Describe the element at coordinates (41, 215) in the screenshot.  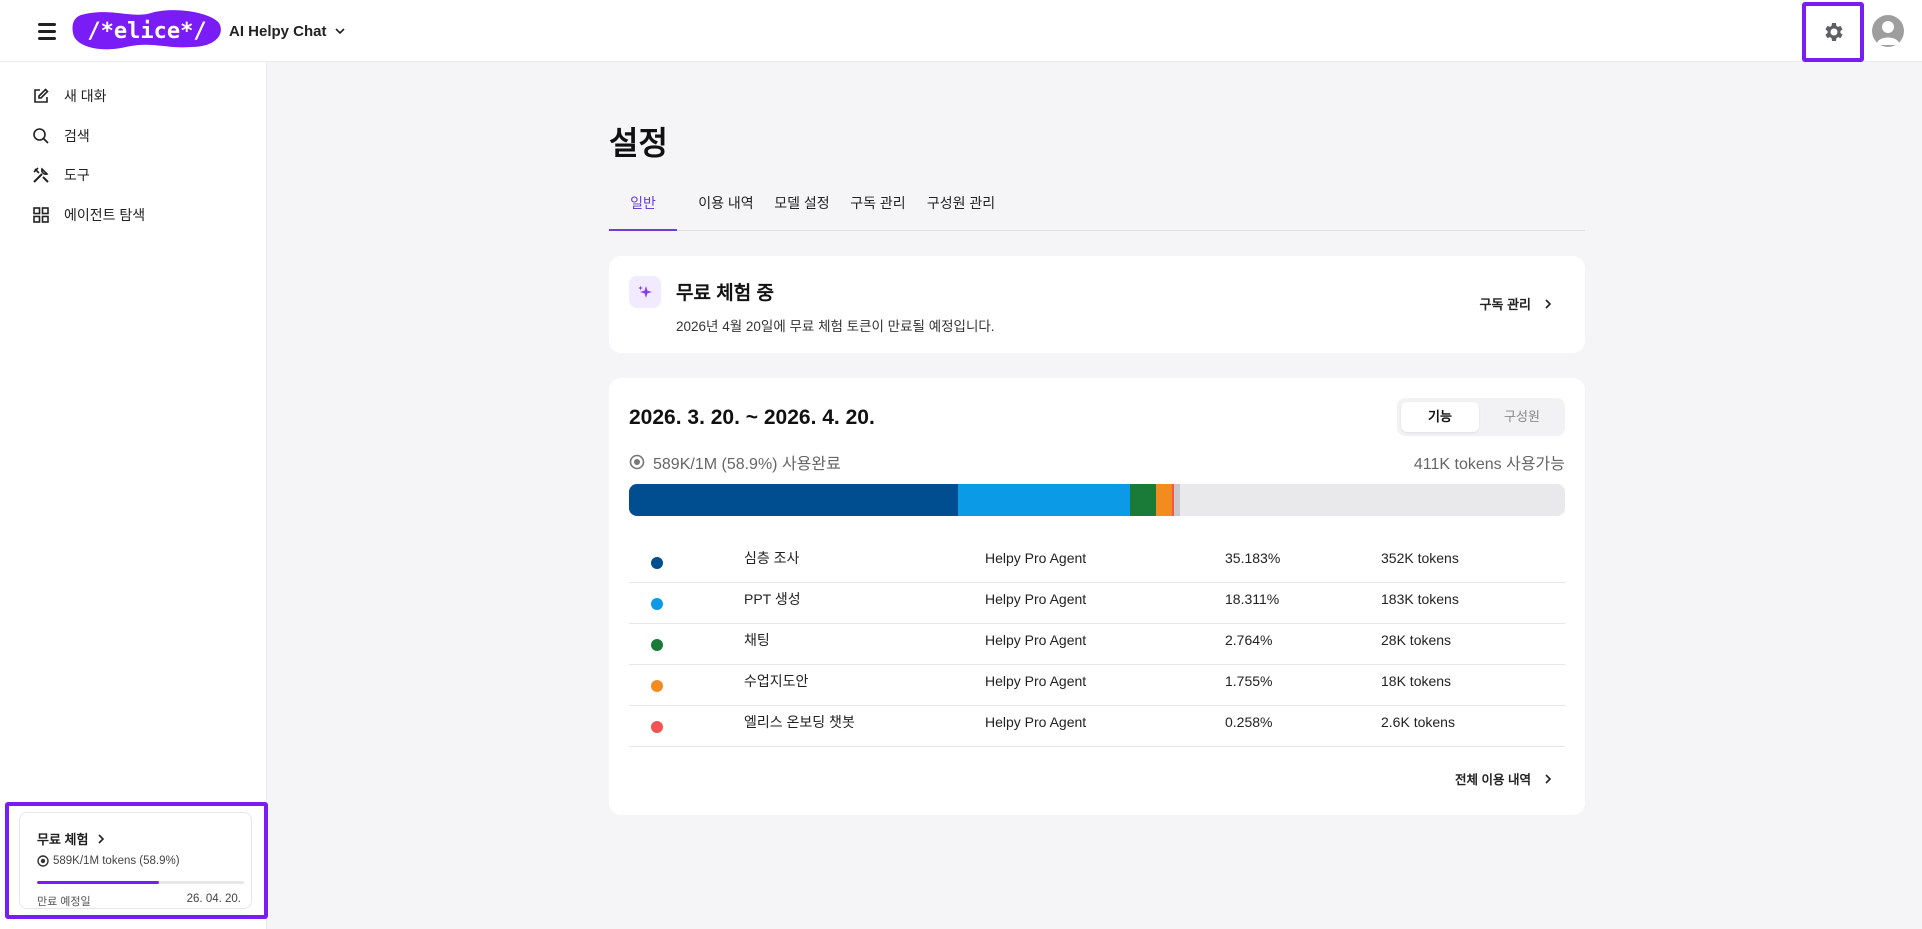
I see `grid-icon` at that location.